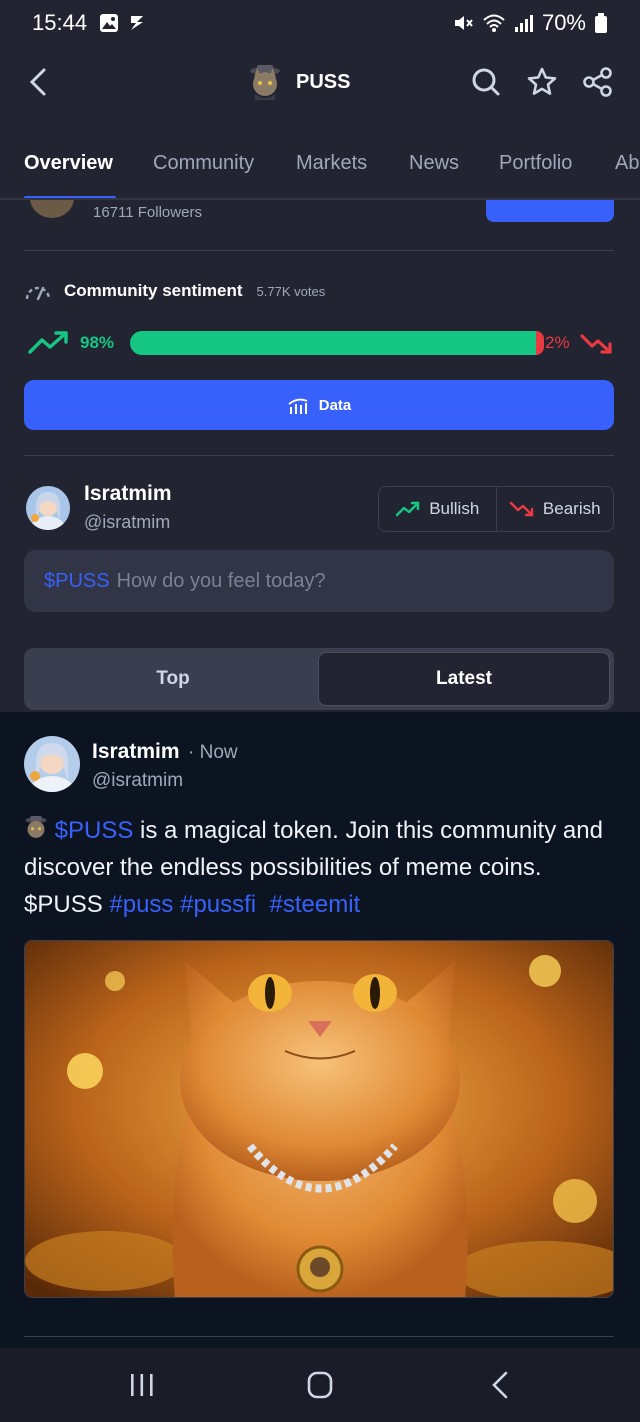 The height and width of the screenshot is (1422, 640). Describe the element at coordinates (141, 904) in the screenshot. I see `hashtag-puss: #puss` at that location.